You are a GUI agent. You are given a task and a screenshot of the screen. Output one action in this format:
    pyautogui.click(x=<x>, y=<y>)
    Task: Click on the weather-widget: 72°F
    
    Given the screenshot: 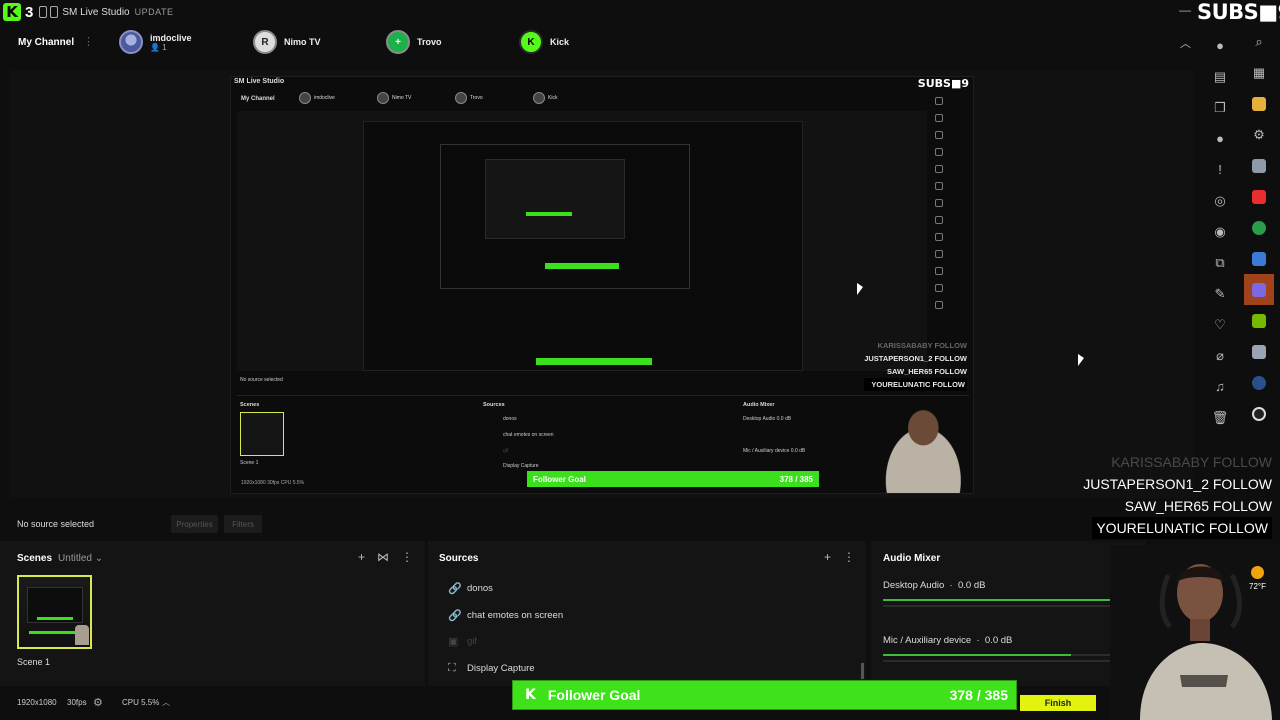 What is the action you would take?
    pyautogui.click(x=1257, y=578)
    